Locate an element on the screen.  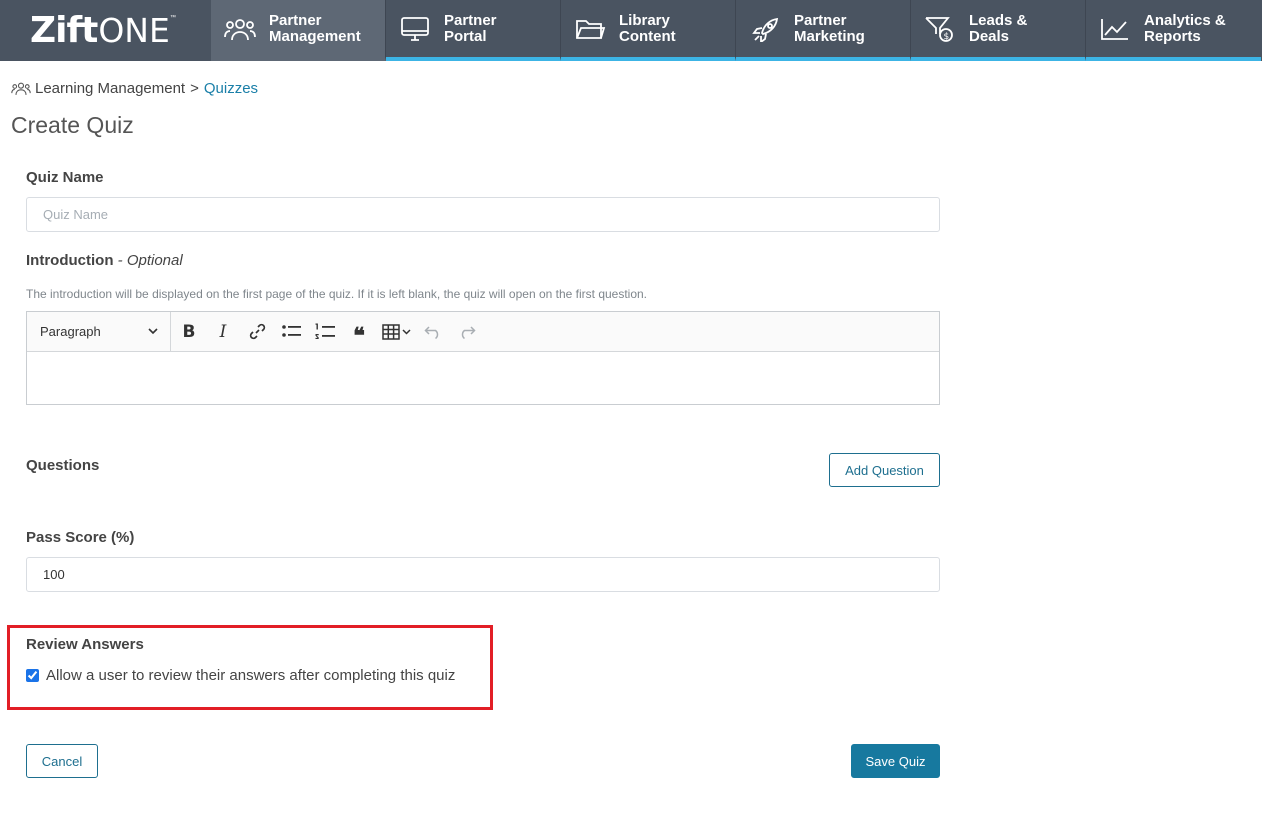
undo-button is located at coordinates (433, 332).